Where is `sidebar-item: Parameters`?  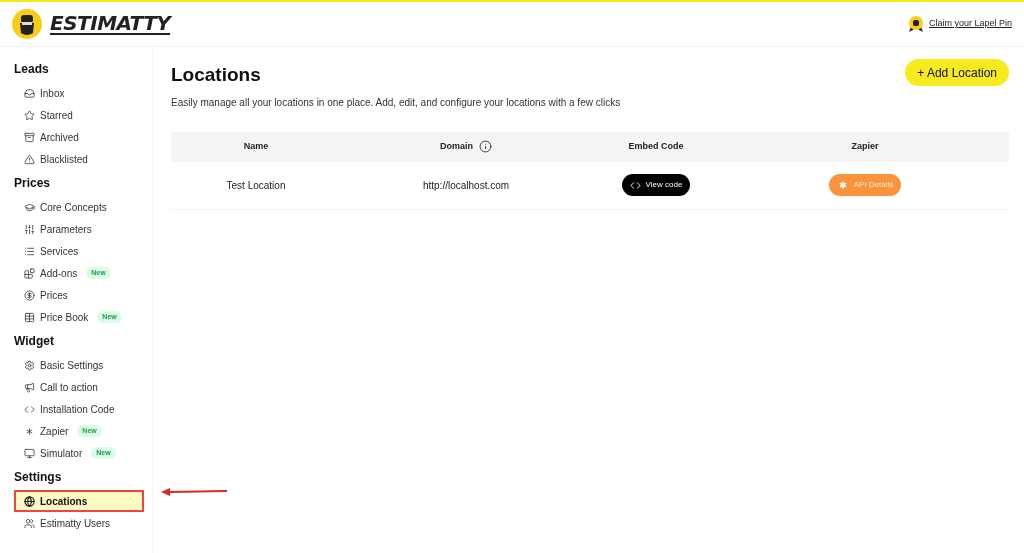
sidebar-item: Parameters is located at coordinates (79, 229).